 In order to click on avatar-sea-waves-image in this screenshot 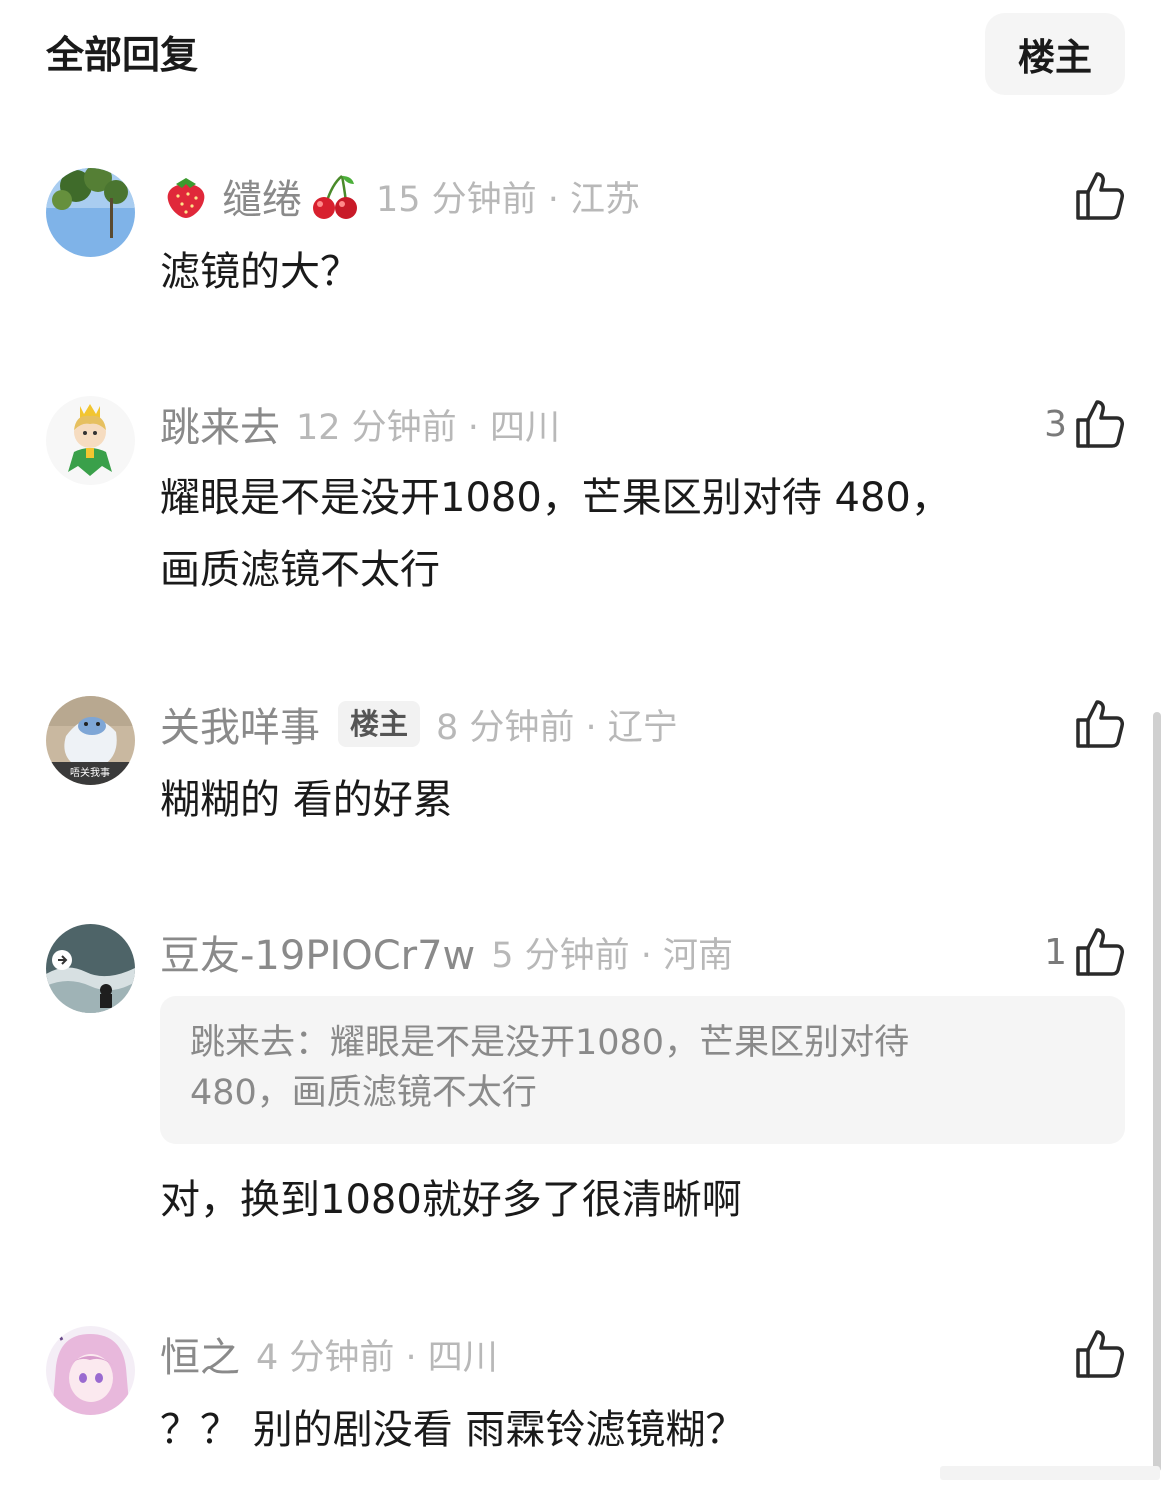, I will do `click(90, 968)`.